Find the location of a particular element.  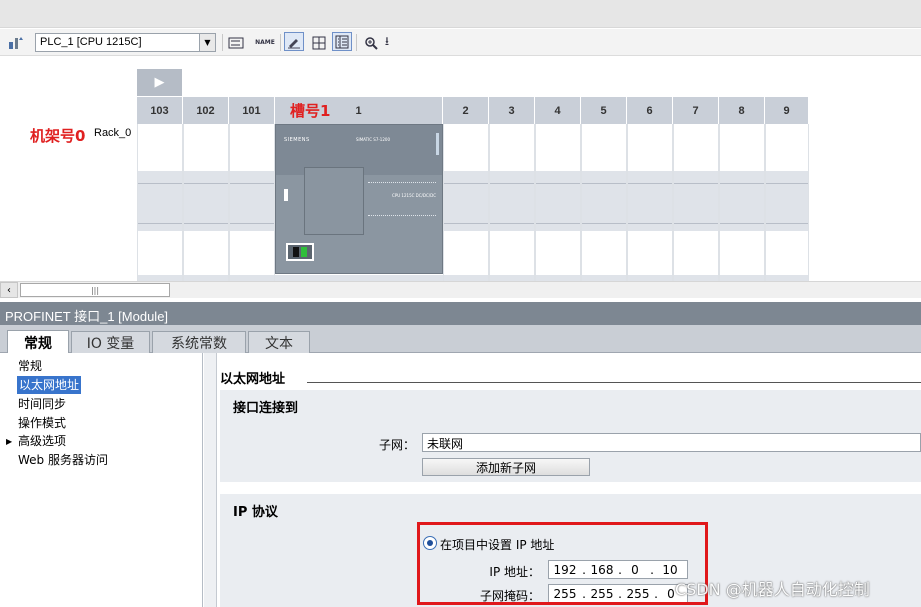

plc-status-led is located at coordinates (286, 195).